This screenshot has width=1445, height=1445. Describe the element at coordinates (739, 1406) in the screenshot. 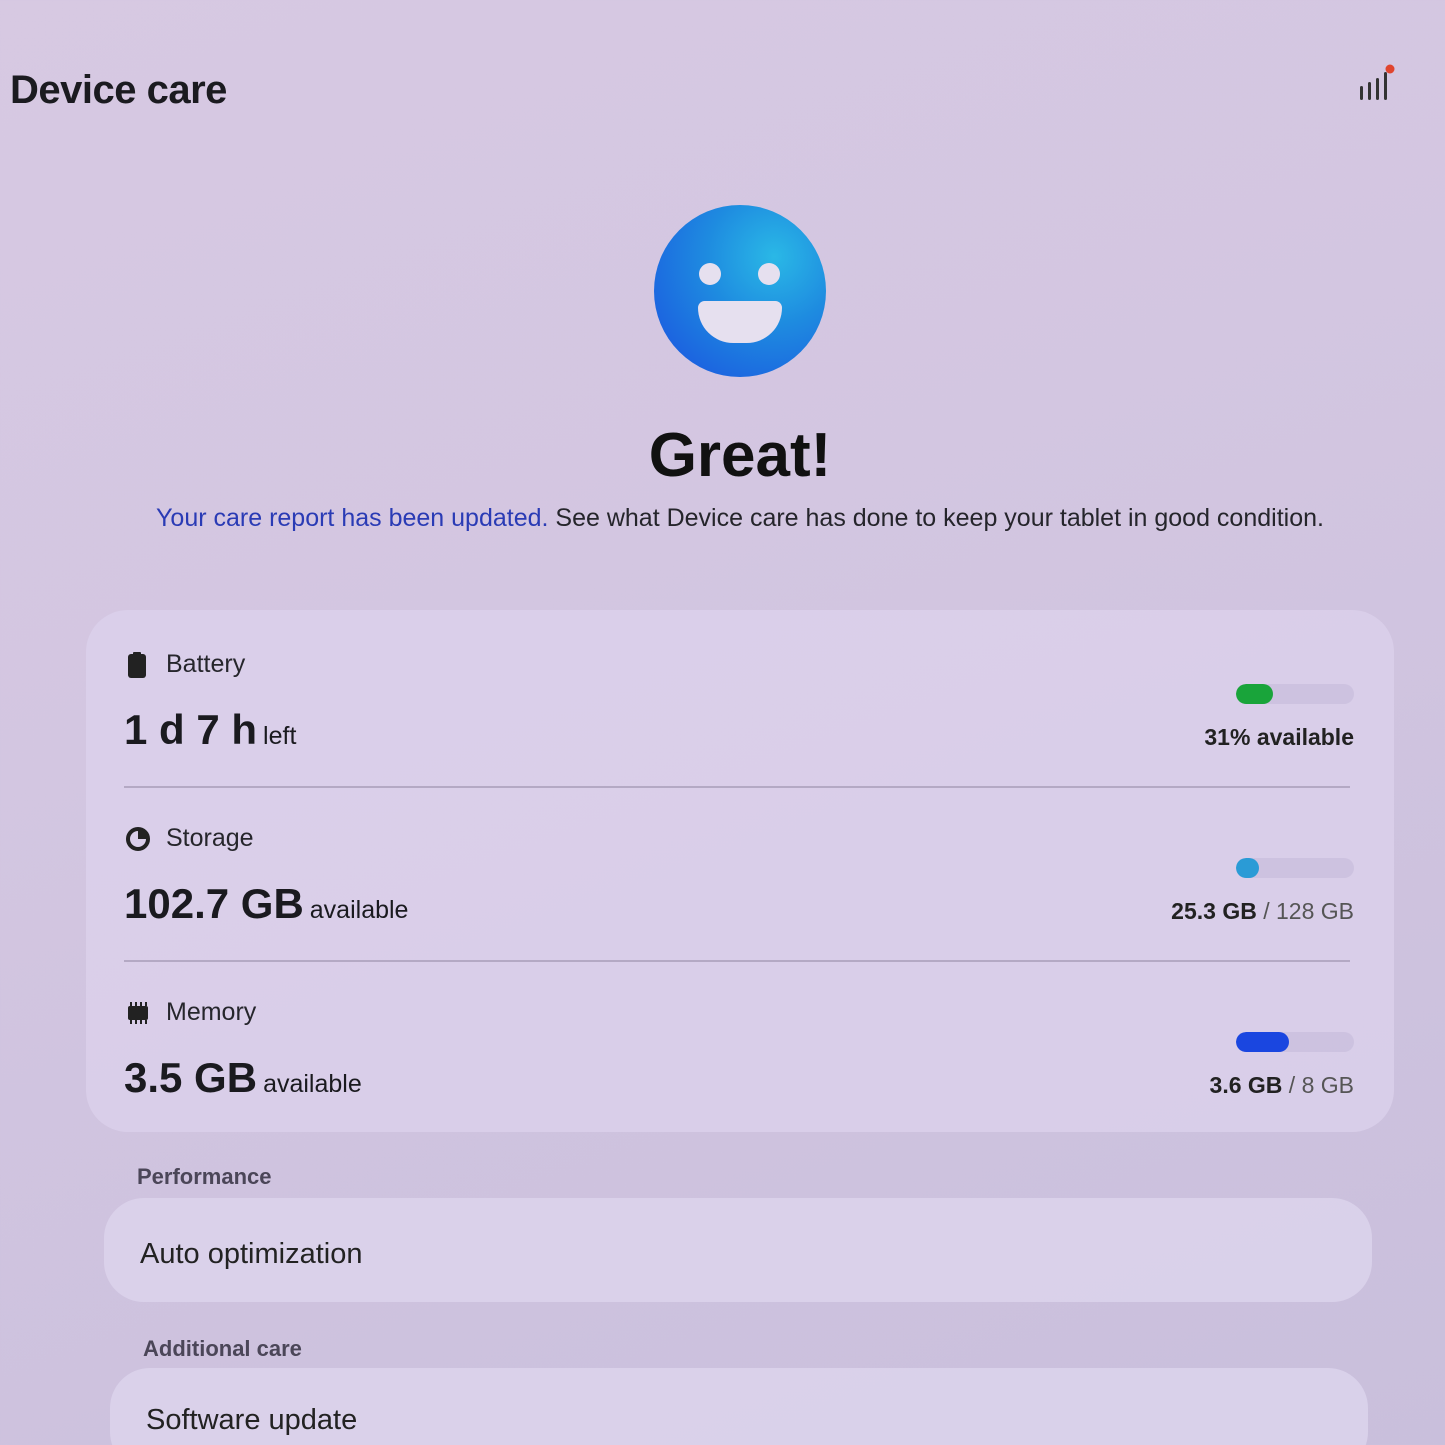

I see `software-update-item: Software update` at that location.